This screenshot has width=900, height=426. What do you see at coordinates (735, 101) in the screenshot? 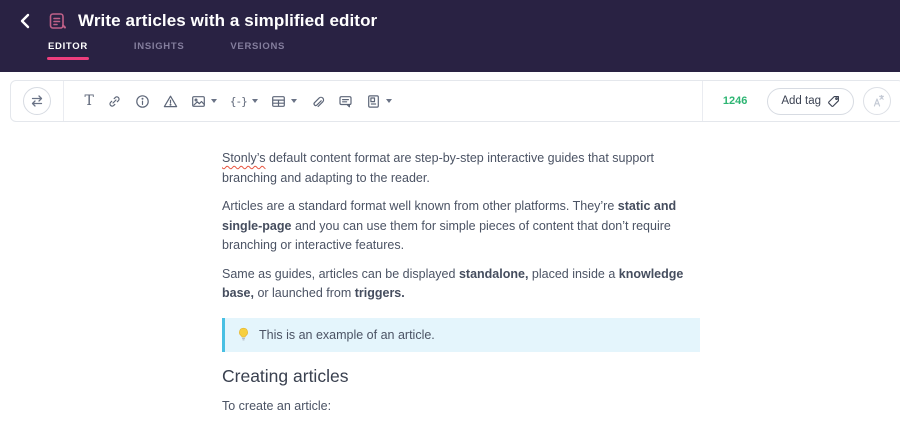
I see `word-count: 1246` at bounding box center [735, 101].